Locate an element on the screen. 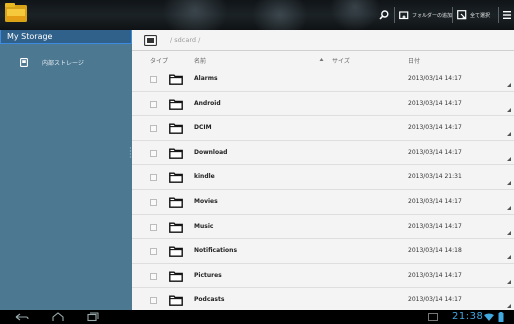  file-row: Alarms 2013/03/14 14:17 is located at coordinates (323, 79).